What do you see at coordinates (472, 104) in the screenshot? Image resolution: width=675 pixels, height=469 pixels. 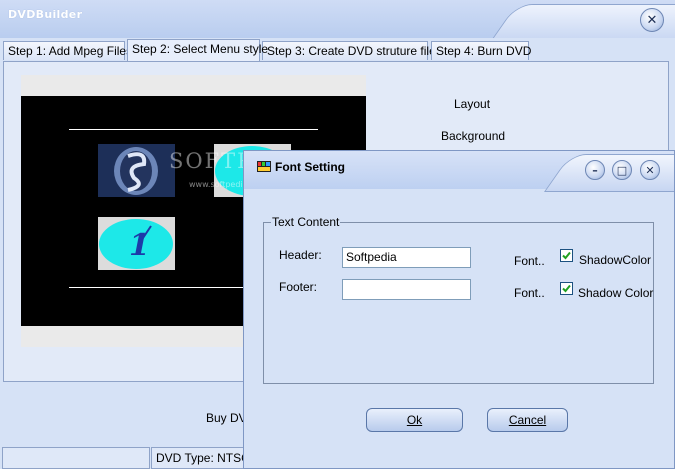 I see `layout-option: Layout` at bounding box center [472, 104].